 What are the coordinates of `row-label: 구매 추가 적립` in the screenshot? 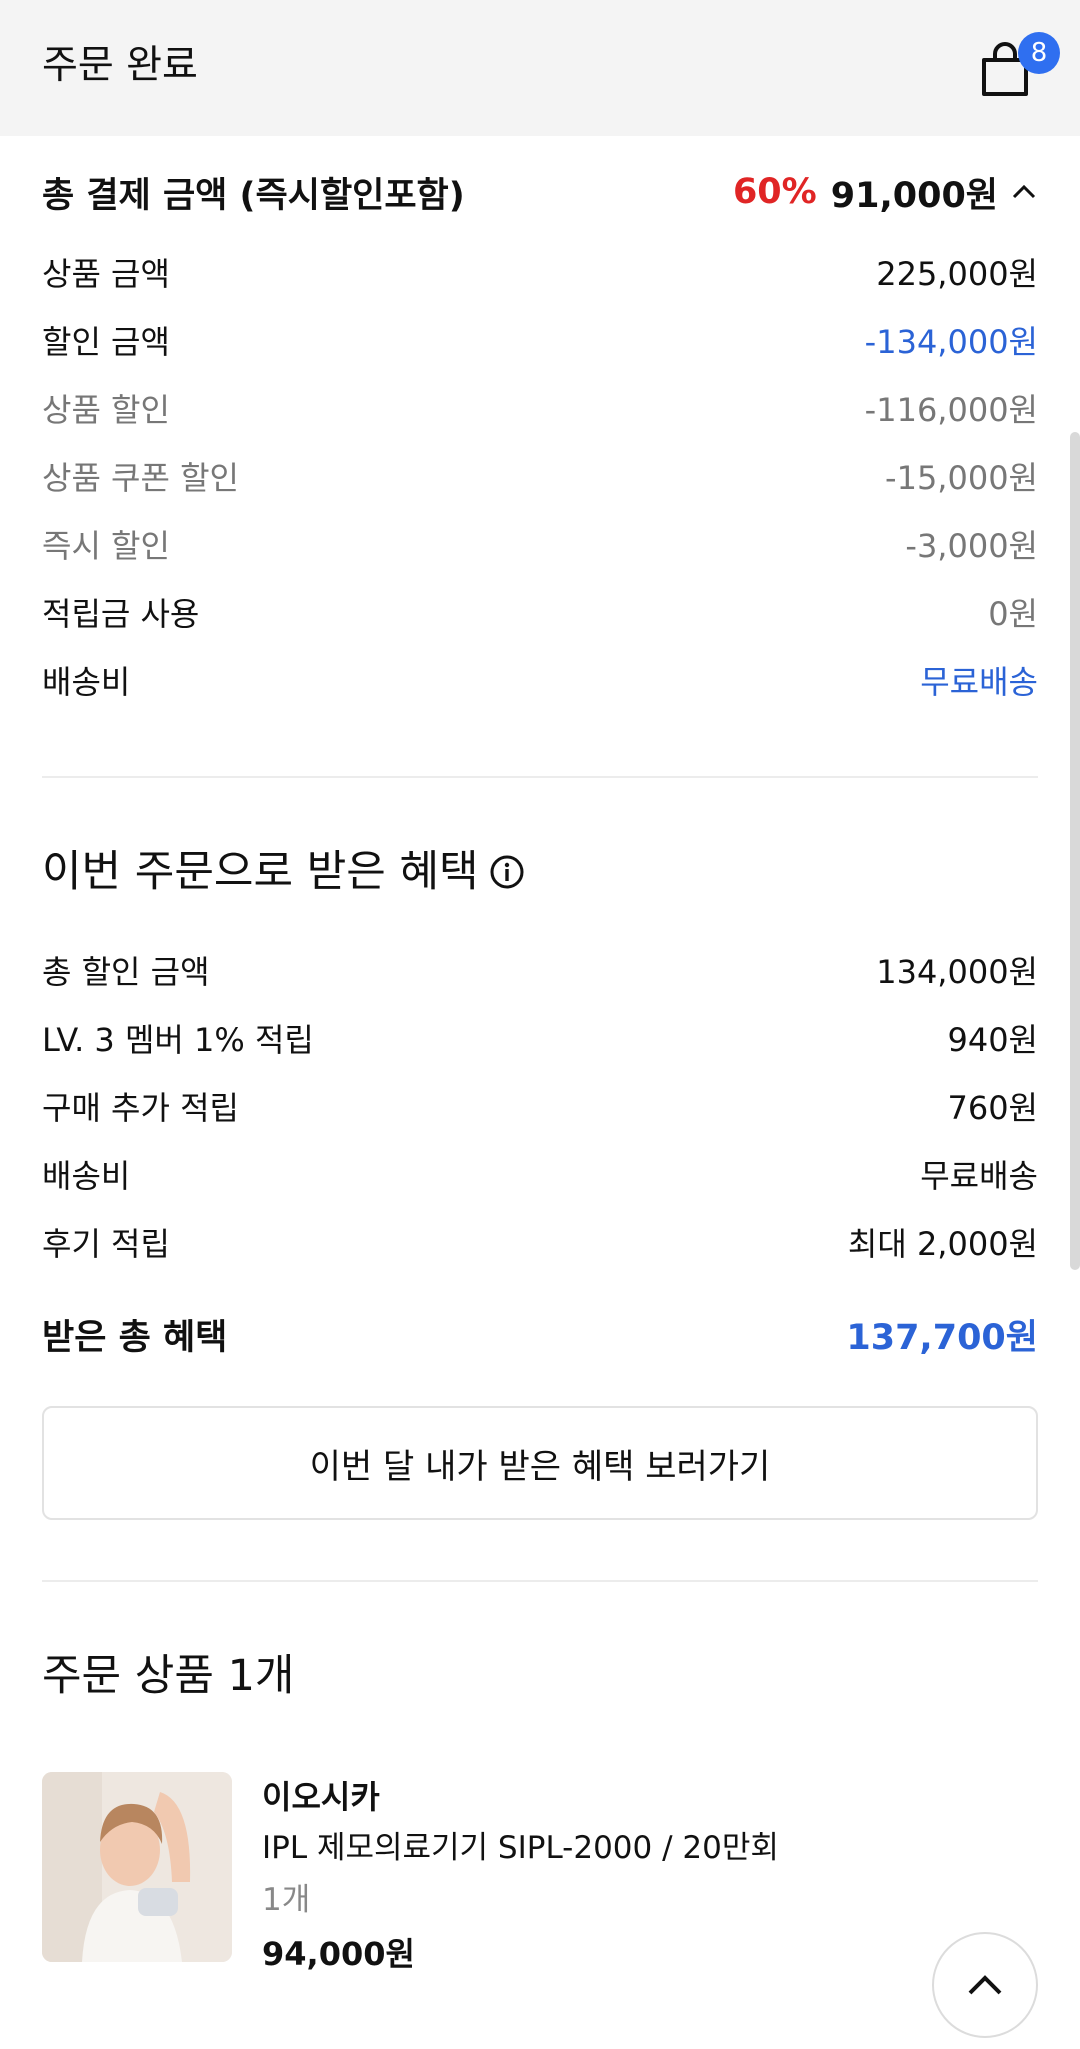 It's located at (140, 1108).